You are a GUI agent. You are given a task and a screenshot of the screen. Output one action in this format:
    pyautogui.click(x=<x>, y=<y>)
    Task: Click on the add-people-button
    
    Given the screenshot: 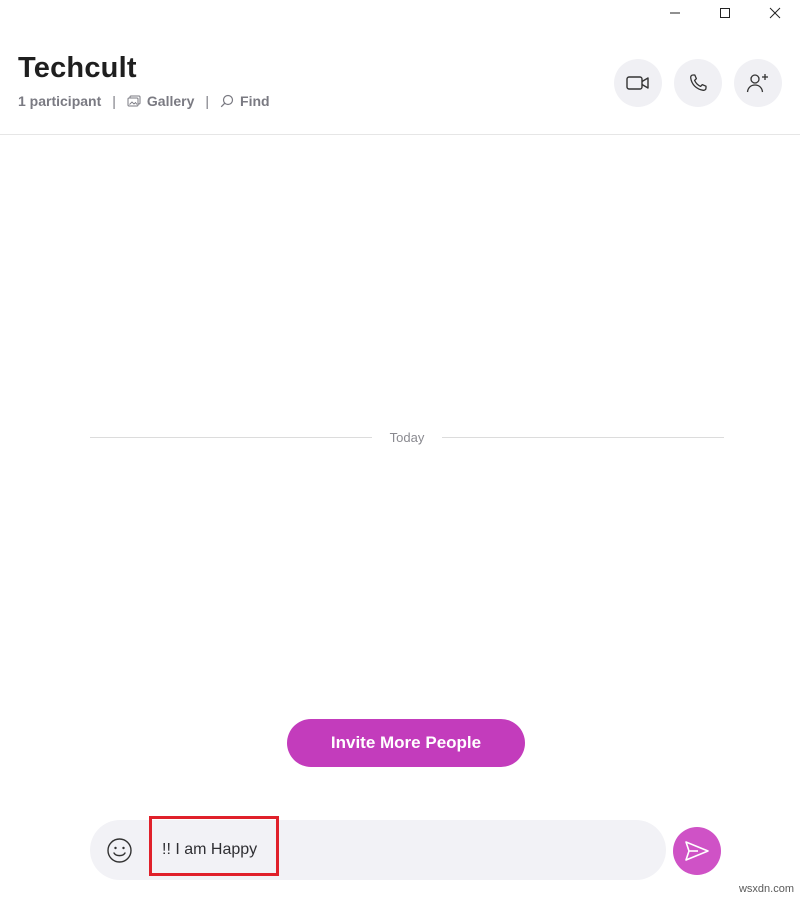 What is the action you would take?
    pyautogui.click(x=758, y=83)
    